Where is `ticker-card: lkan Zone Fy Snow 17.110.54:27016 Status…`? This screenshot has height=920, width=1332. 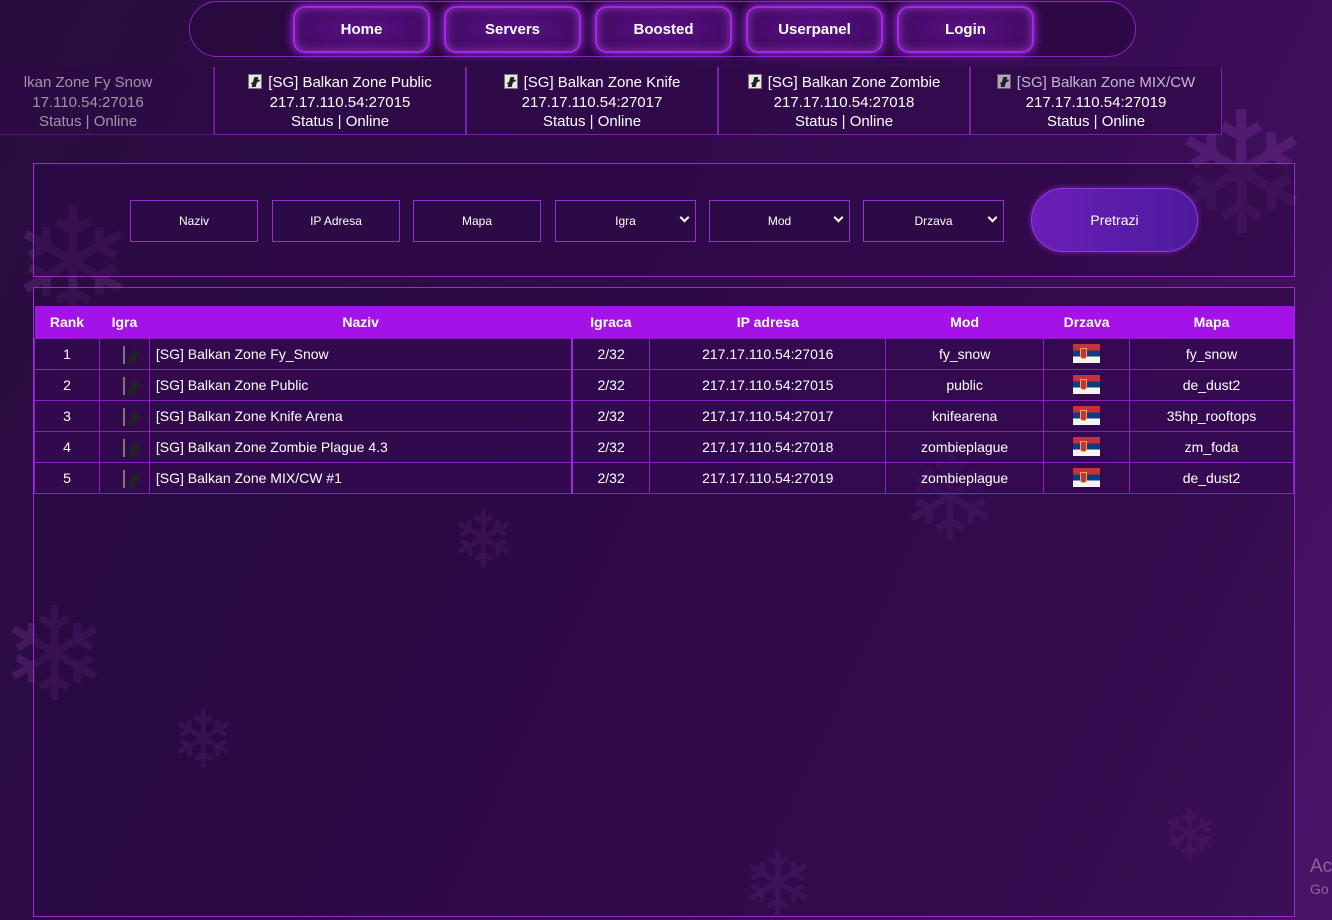 ticker-card: lkan Zone Fy Snow 17.110.54:27016 Status… is located at coordinates (107, 101).